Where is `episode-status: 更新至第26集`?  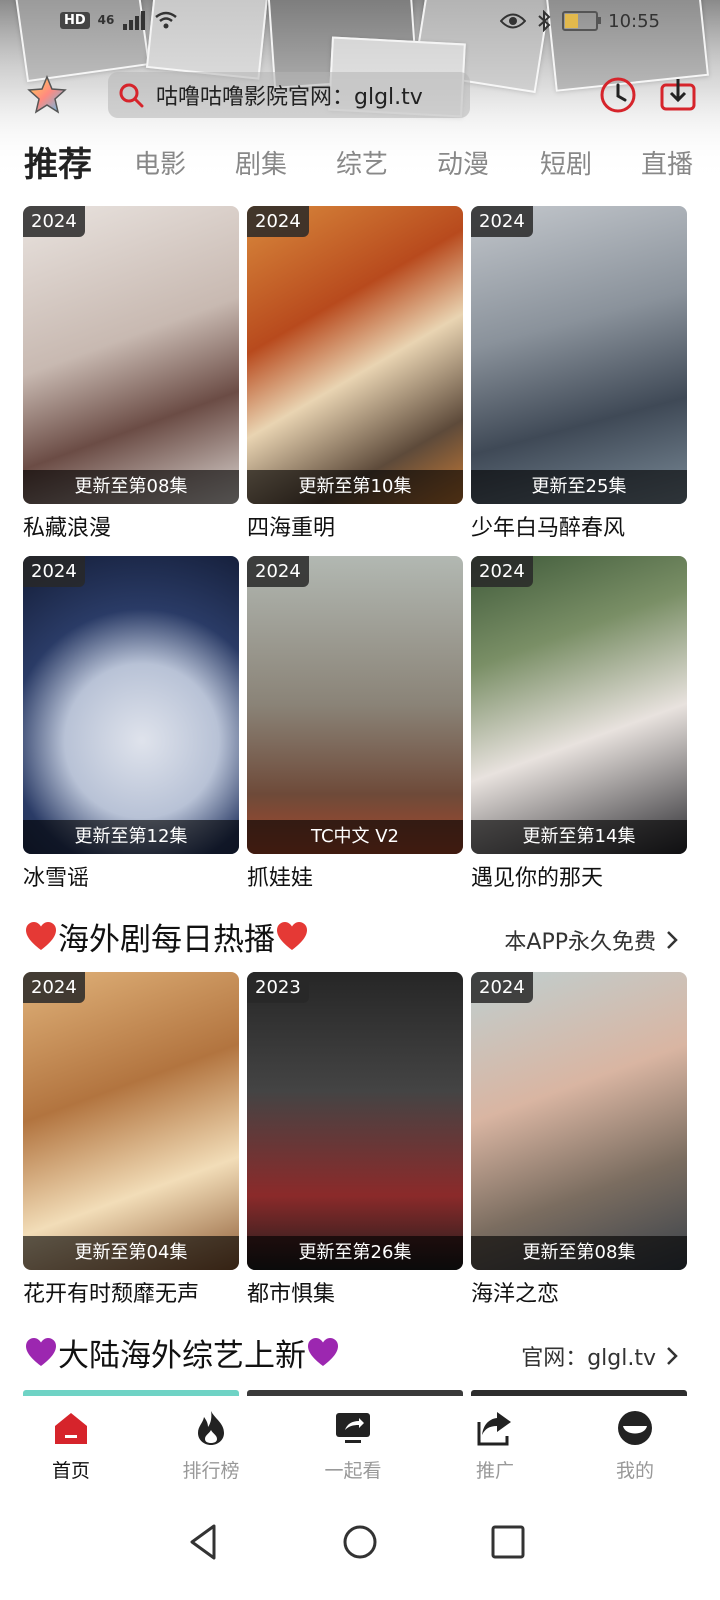 episode-status: 更新至第26集 is located at coordinates (355, 1253).